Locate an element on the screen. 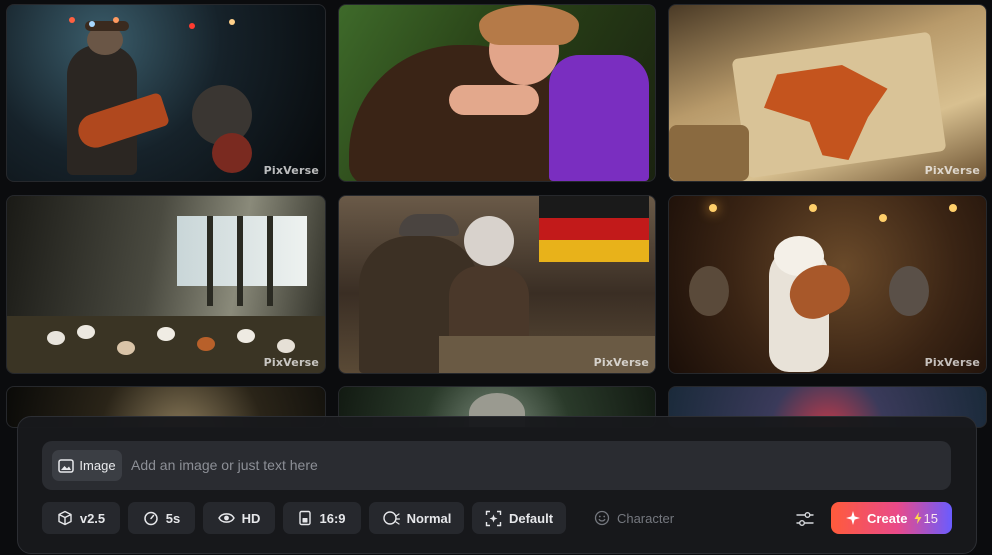 This screenshot has width=992, height=555. image-upload-button: Image is located at coordinates (87, 465).